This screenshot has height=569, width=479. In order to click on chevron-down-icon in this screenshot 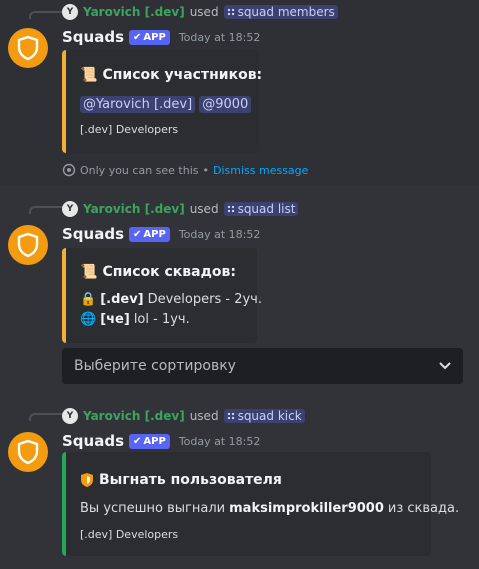, I will do `click(445, 366)`.